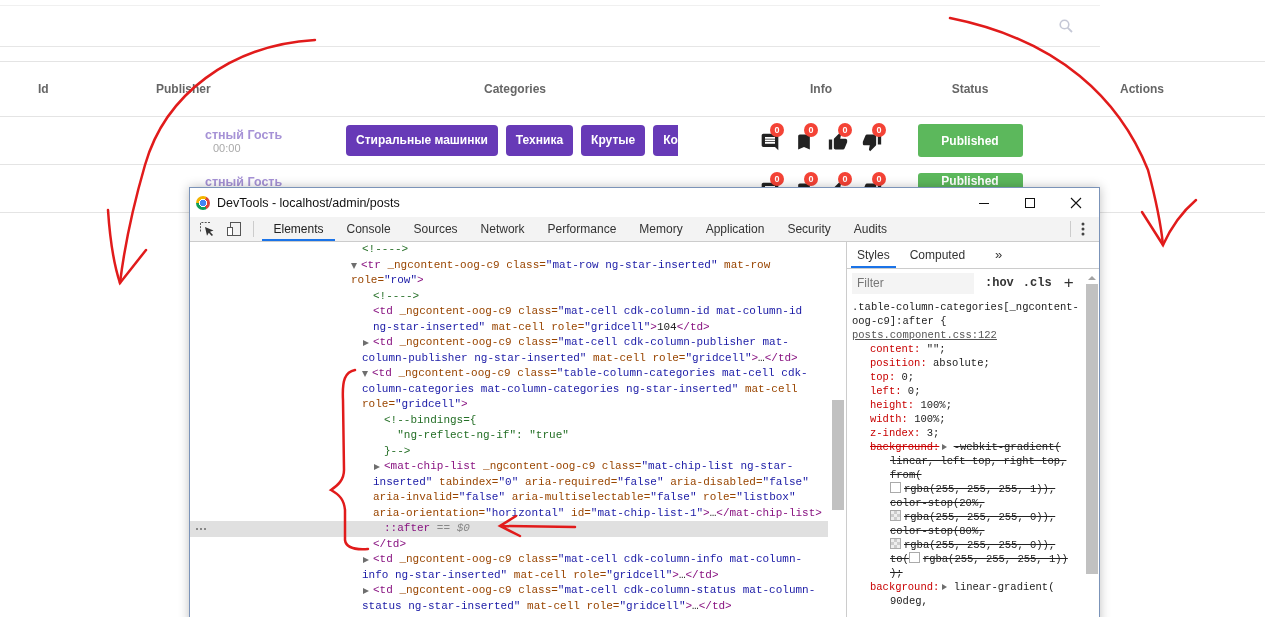 The width and height of the screenshot is (1278, 617). I want to click on css-value: from(, so click(906, 475).